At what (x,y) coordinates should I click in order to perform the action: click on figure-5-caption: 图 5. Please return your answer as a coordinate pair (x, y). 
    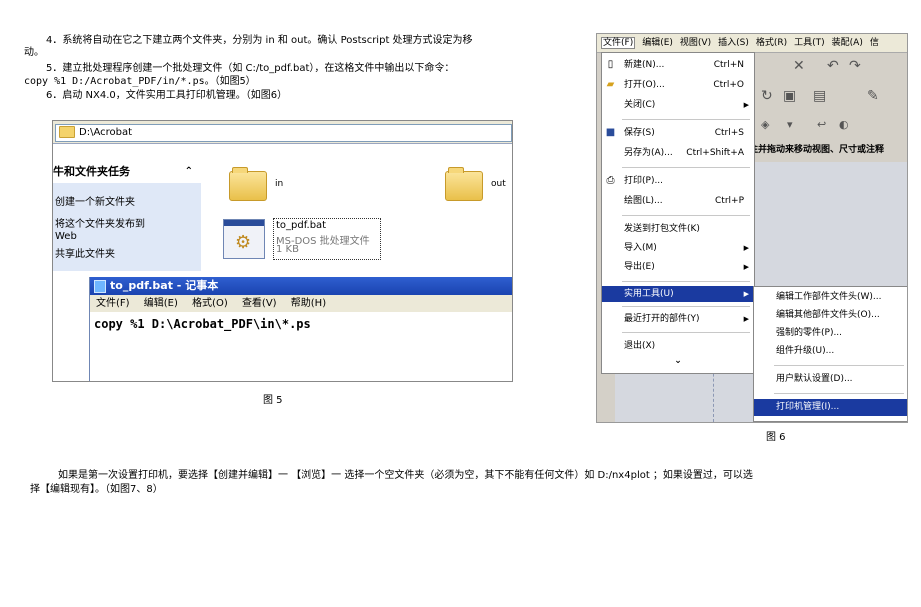
    Looking at the image, I should click on (273, 400).